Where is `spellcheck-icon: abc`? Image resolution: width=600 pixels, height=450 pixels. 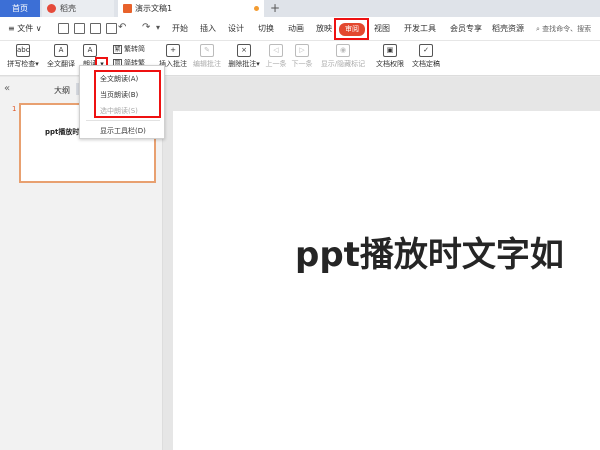
spellcheck-icon: abc is located at coordinates (23, 50).